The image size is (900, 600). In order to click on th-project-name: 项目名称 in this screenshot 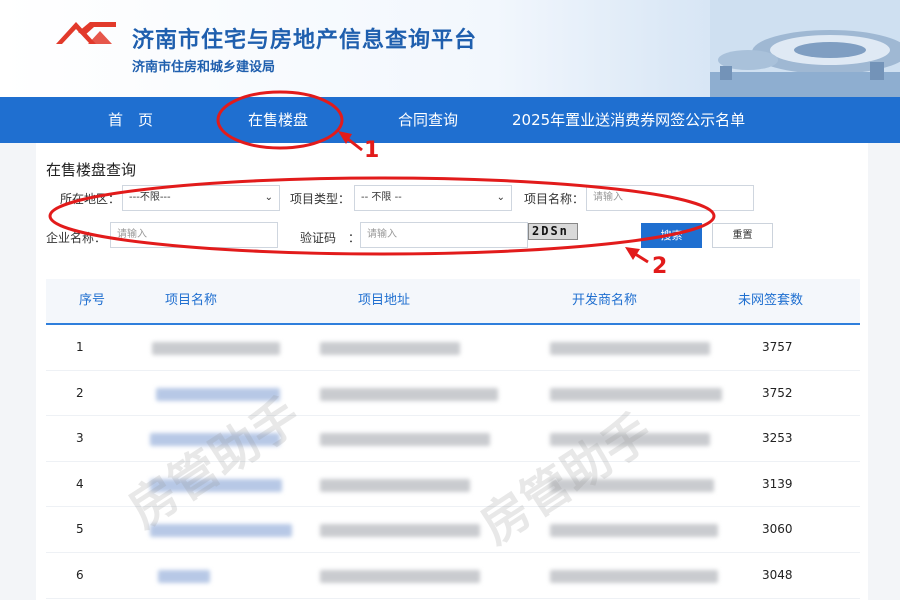, I will do `click(191, 300)`.